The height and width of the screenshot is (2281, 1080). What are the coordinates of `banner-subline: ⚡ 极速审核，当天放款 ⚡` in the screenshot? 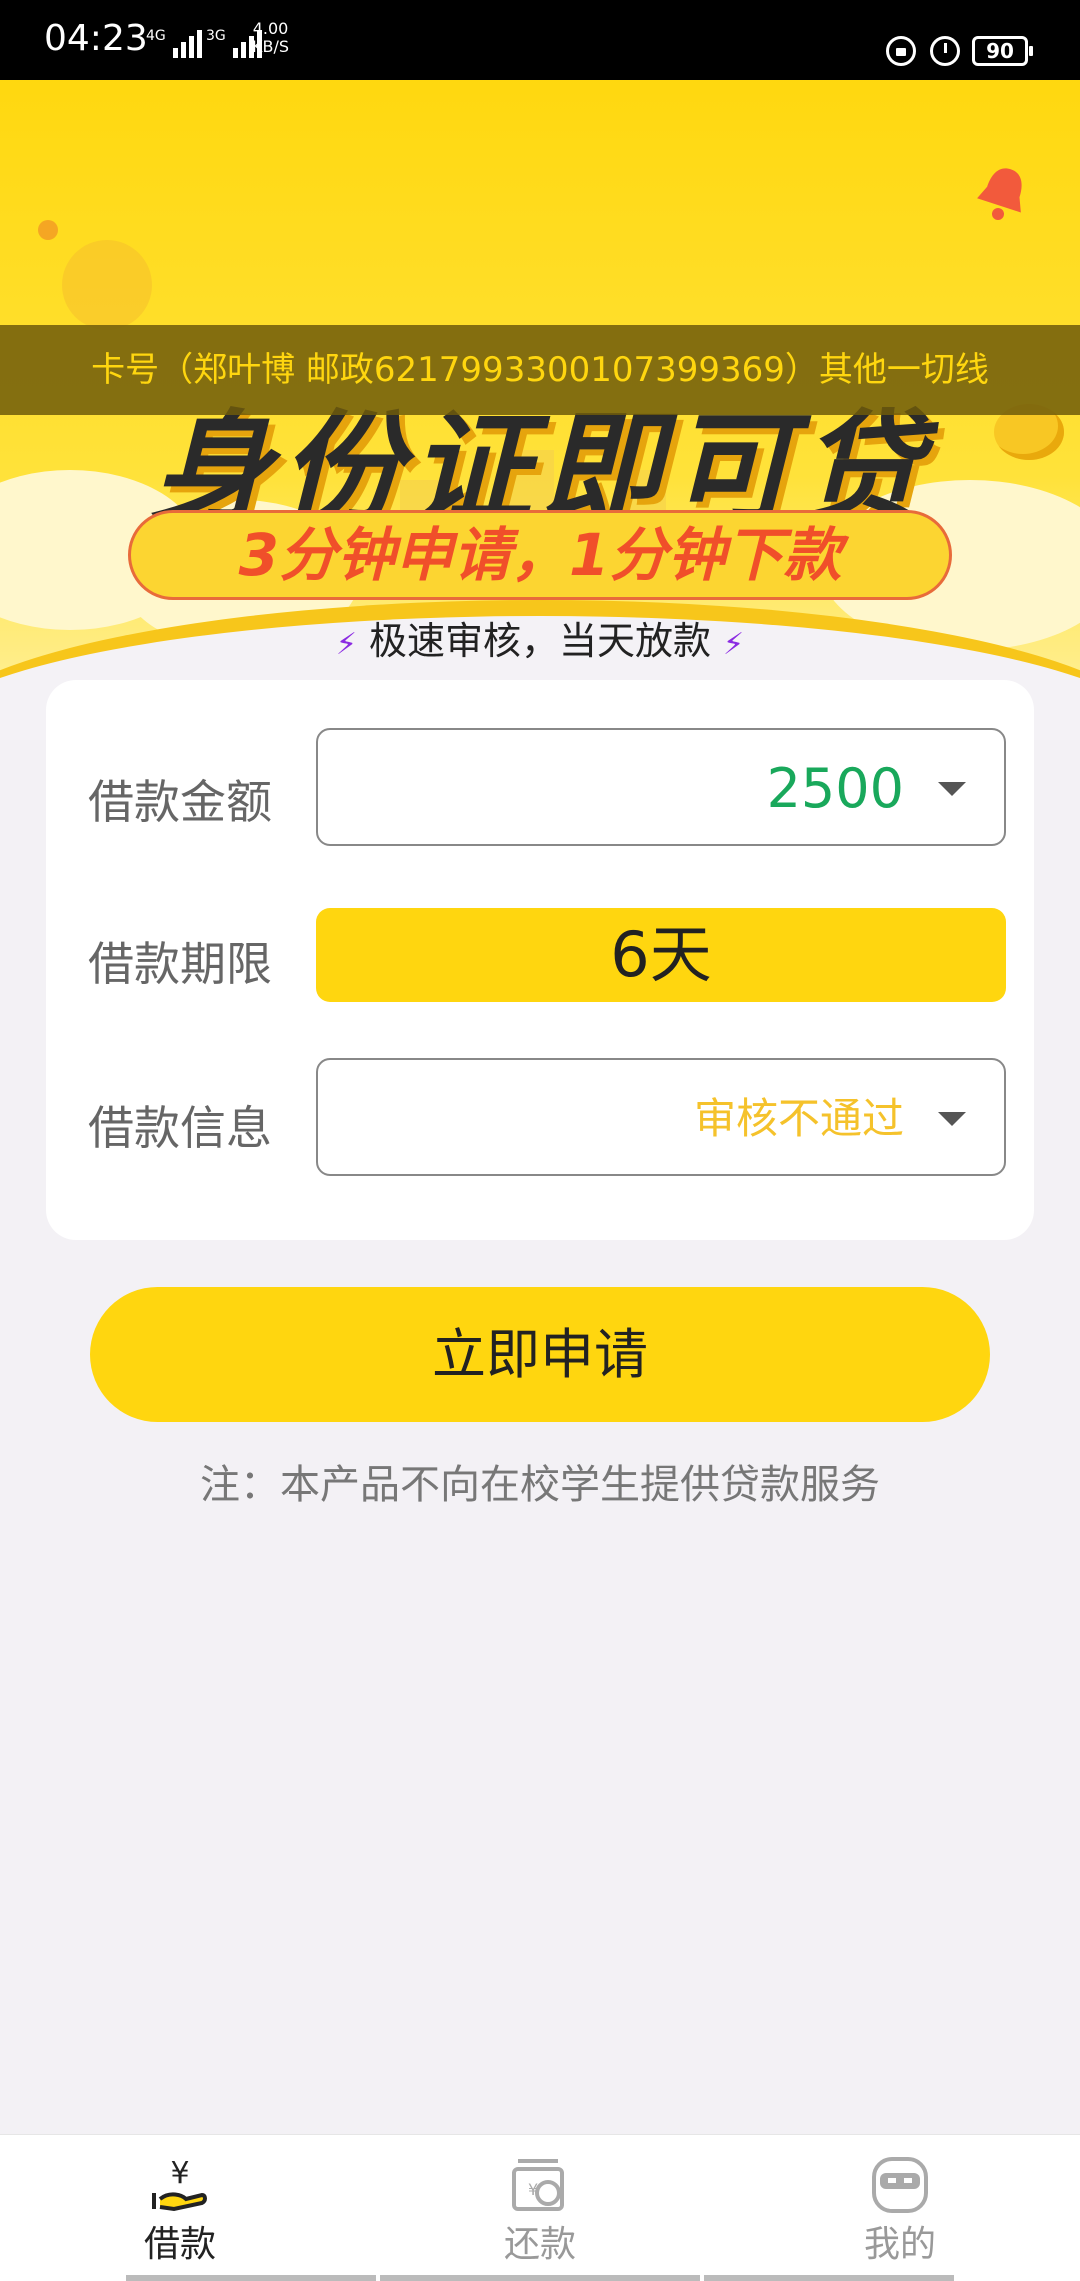 It's located at (540, 641).